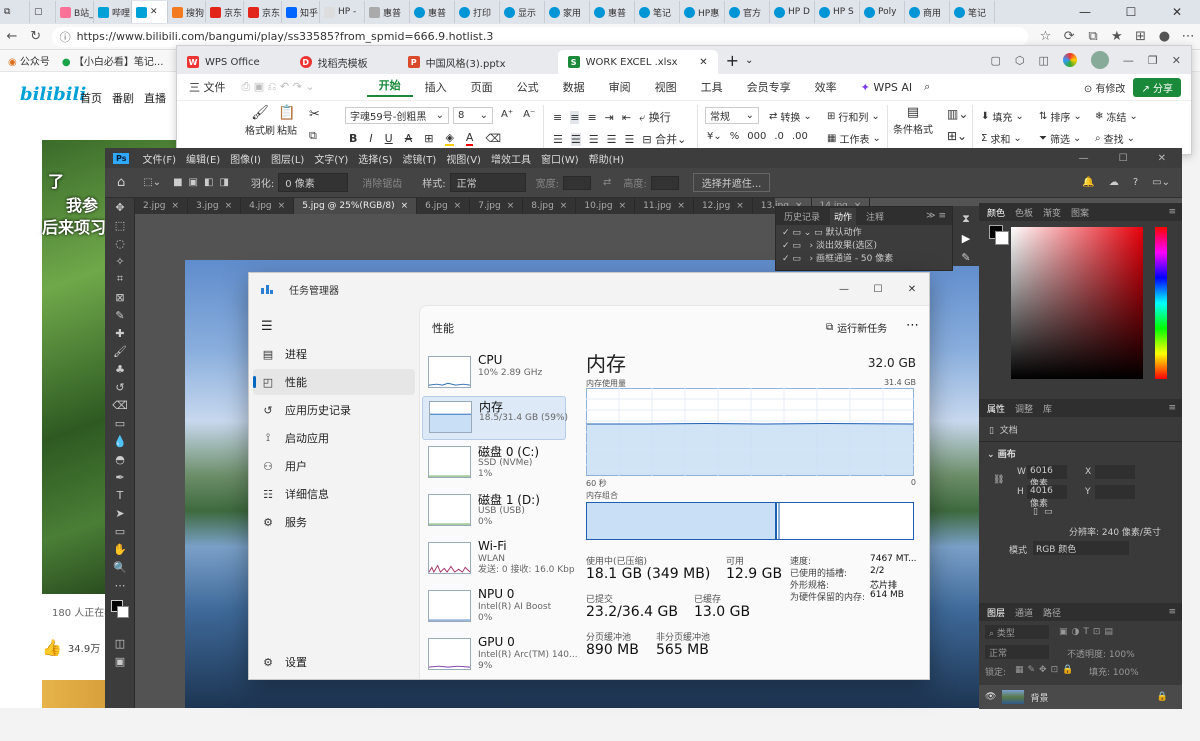  I want to click on menu-file: 三 文件, so click(207, 87).